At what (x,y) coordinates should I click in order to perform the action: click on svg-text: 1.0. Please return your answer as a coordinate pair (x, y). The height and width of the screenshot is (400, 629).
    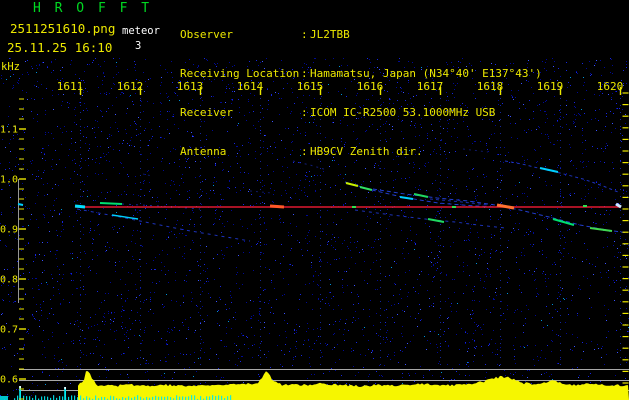
    Looking at the image, I should click on (9, 180).